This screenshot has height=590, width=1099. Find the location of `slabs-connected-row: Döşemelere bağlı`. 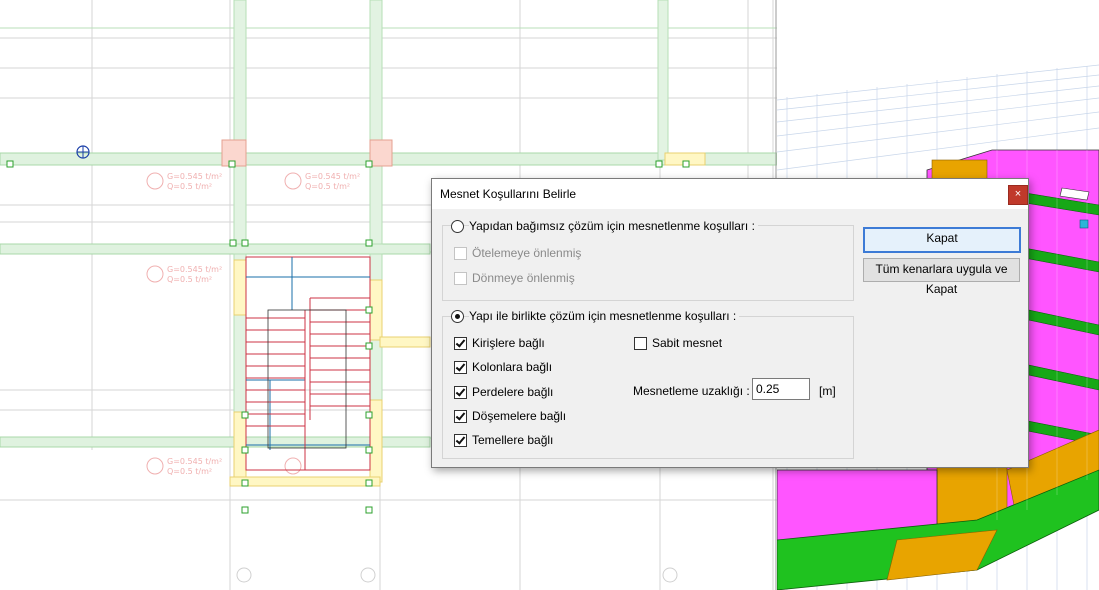

slabs-connected-row: Döşemelere bağlı is located at coordinates (510, 416).